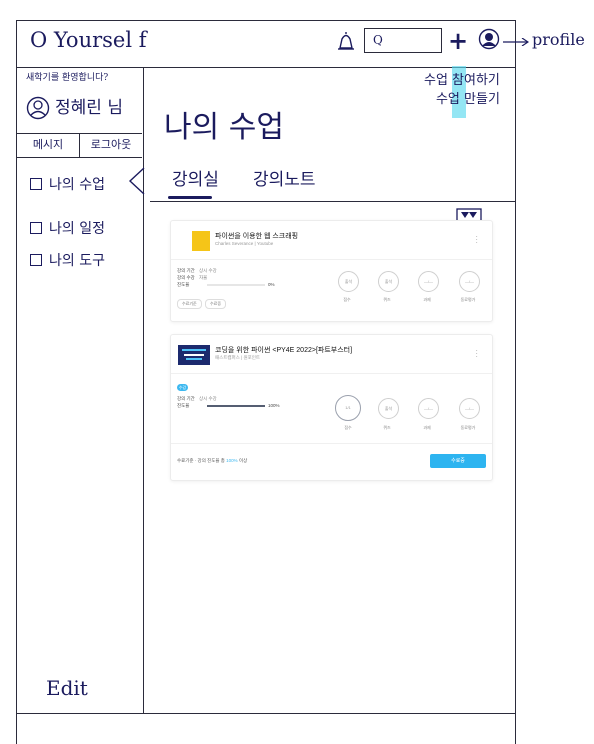 Image resolution: width=594 pixels, height=744 pixels. What do you see at coordinates (136, 181) in the screenshot?
I see `active-indicator-icon` at bounding box center [136, 181].